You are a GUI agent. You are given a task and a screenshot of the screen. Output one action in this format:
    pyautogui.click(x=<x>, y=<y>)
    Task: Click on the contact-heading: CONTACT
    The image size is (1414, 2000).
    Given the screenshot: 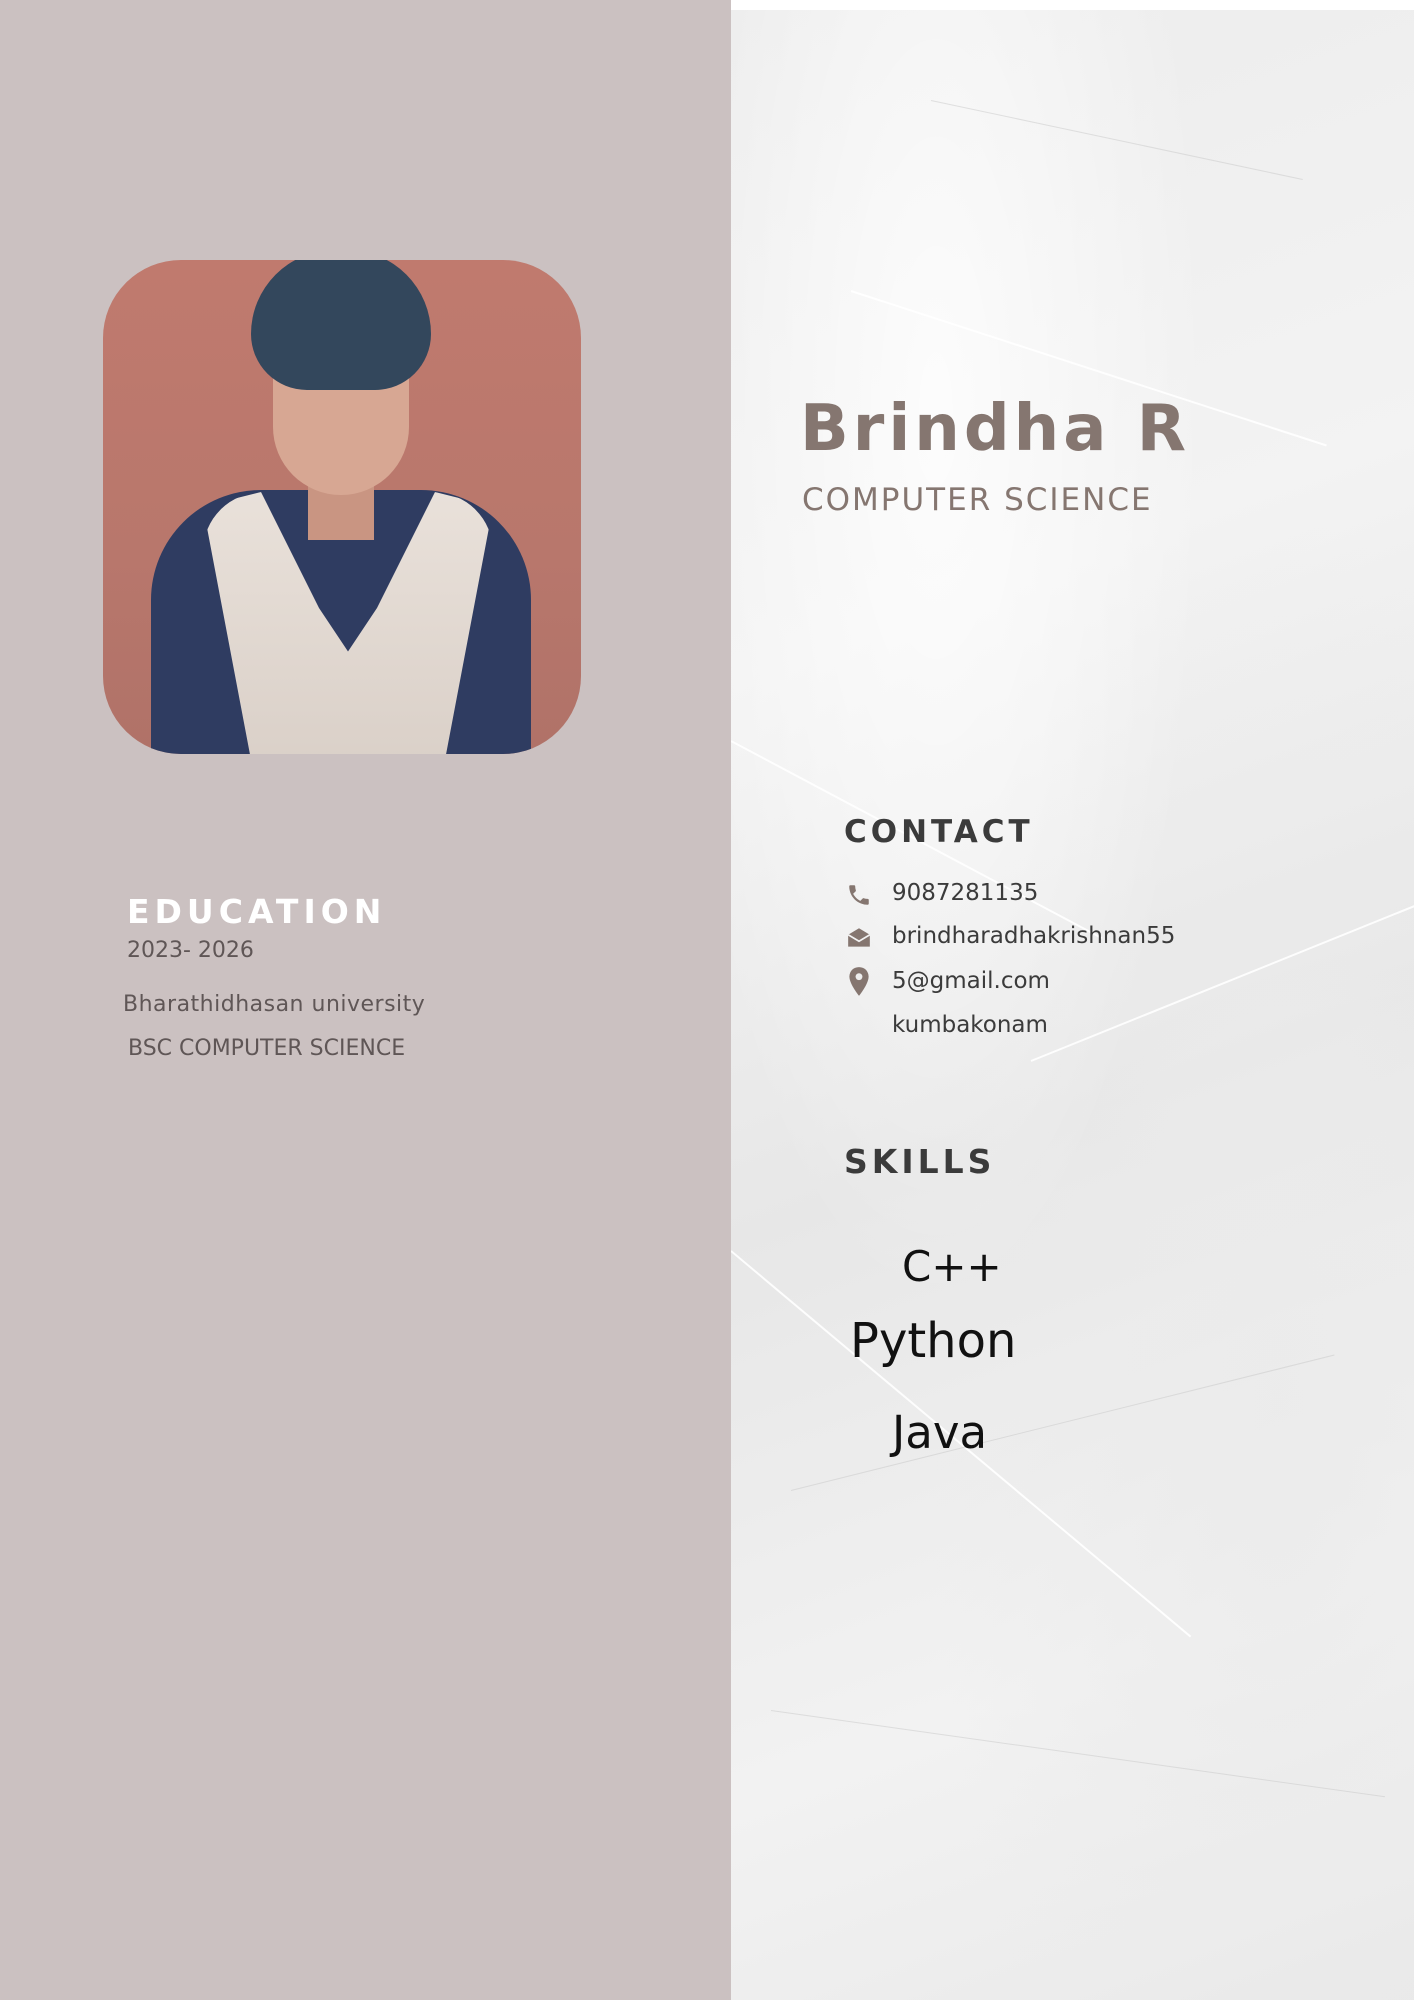 What is the action you would take?
    pyautogui.click(x=939, y=832)
    